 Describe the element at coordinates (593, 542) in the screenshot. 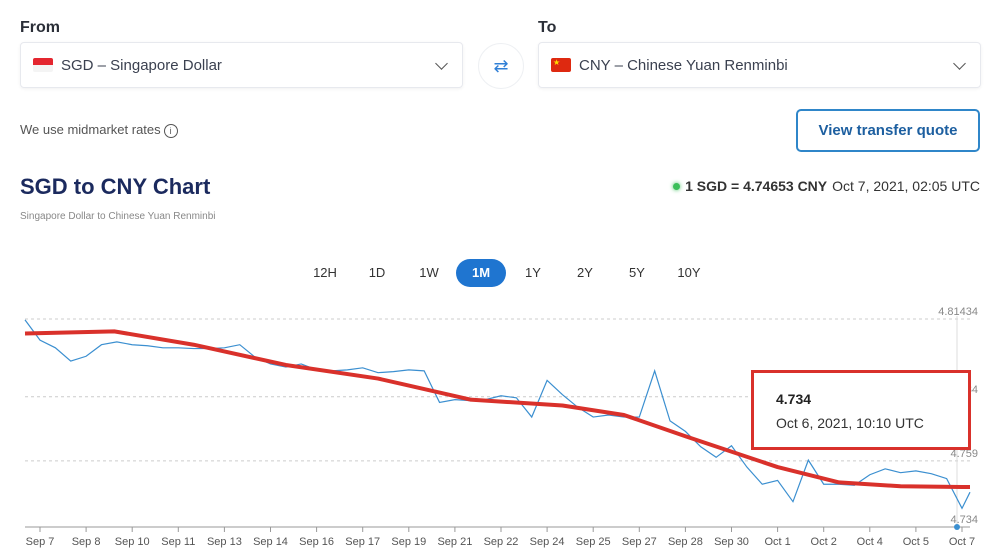

I see `x-tick-label: Sep 25` at that location.